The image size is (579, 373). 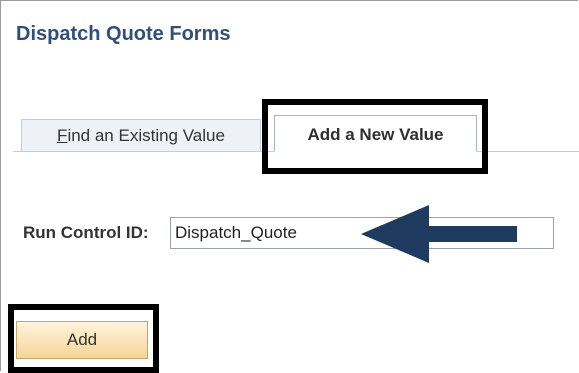 I want to click on arrow-left-icon, so click(x=439, y=234).